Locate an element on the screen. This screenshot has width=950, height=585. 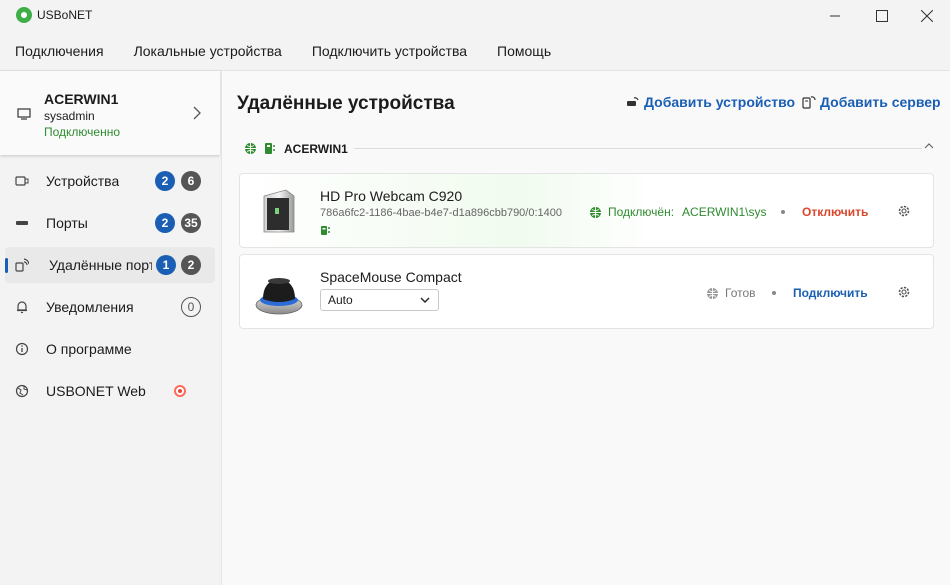
page-title: Удалённые устройства is located at coordinates (346, 103).